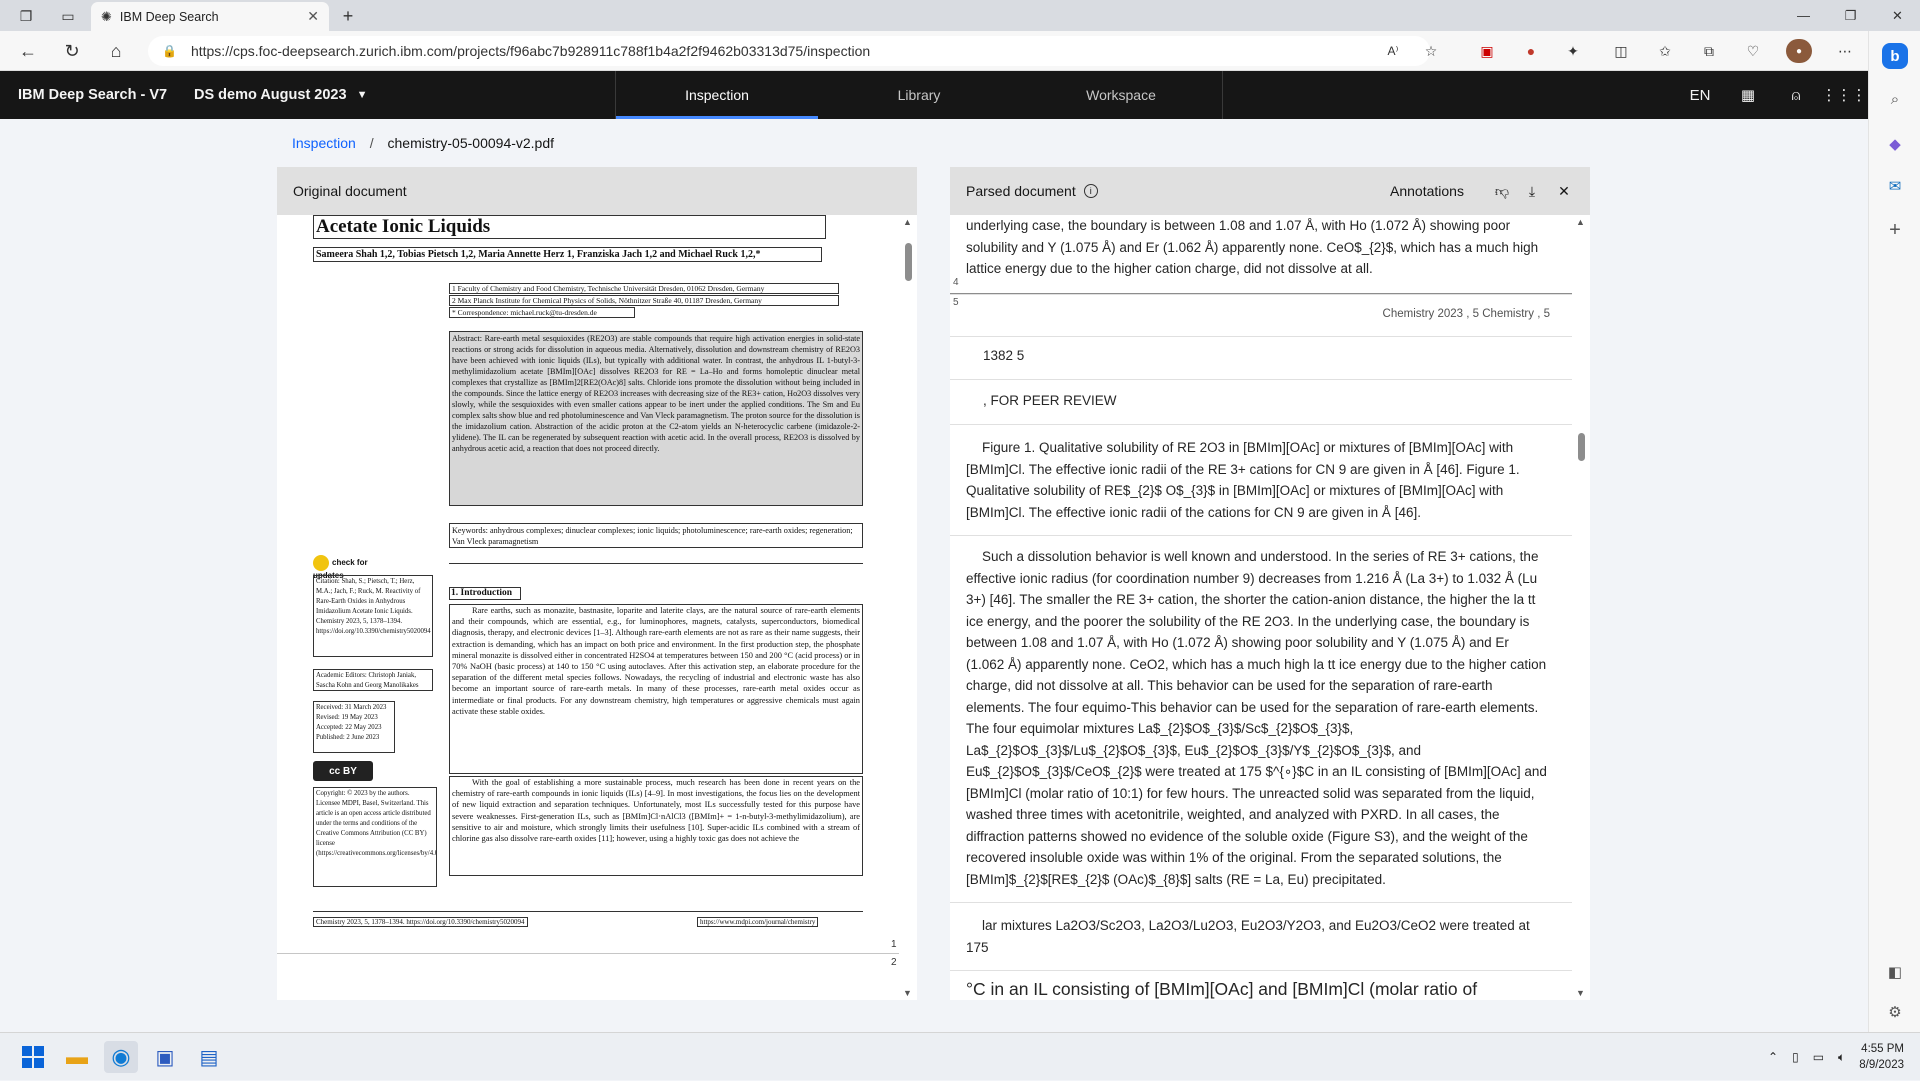 The height and width of the screenshot is (1081, 1920). What do you see at coordinates (717, 95) in the screenshot?
I see `tab-inspection: Inspection` at bounding box center [717, 95].